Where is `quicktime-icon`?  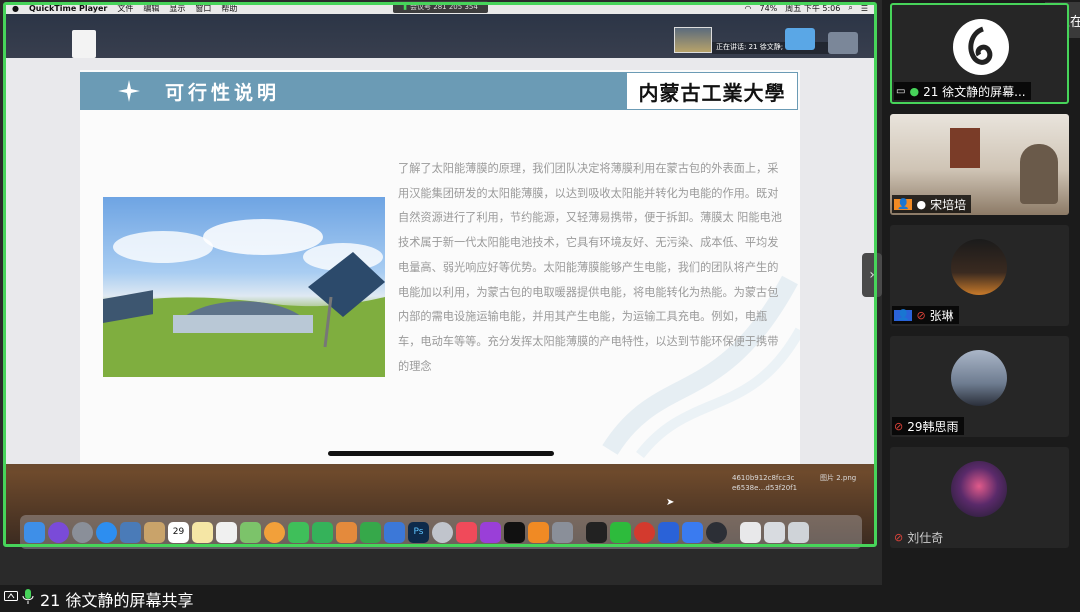 quicktime-icon is located at coordinates (716, 532).